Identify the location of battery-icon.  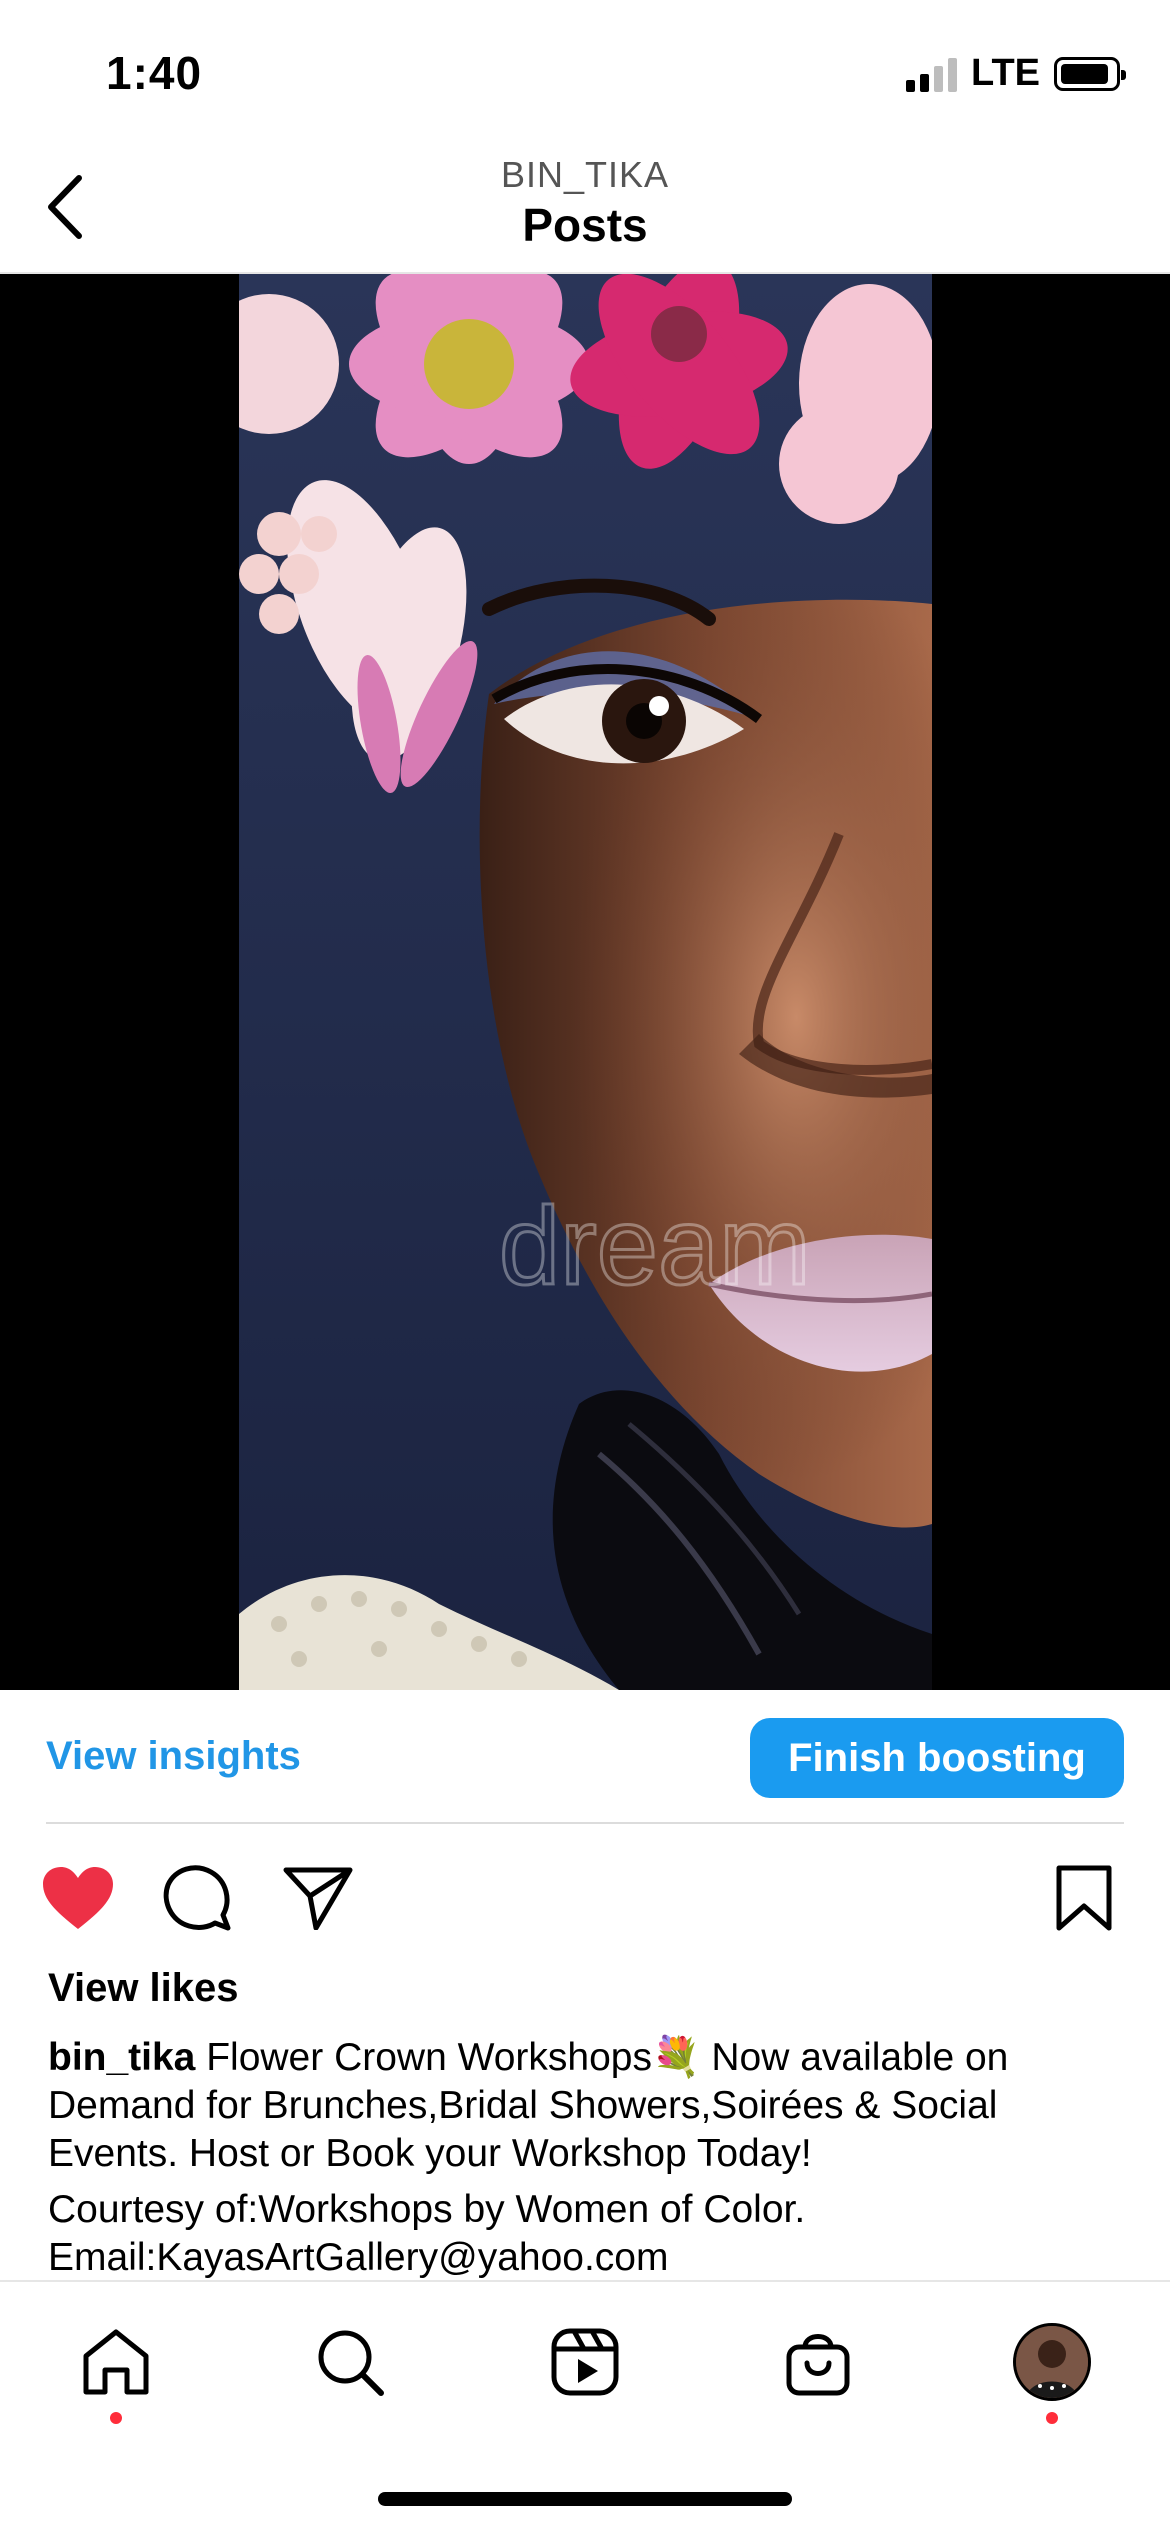
(1090, 73).